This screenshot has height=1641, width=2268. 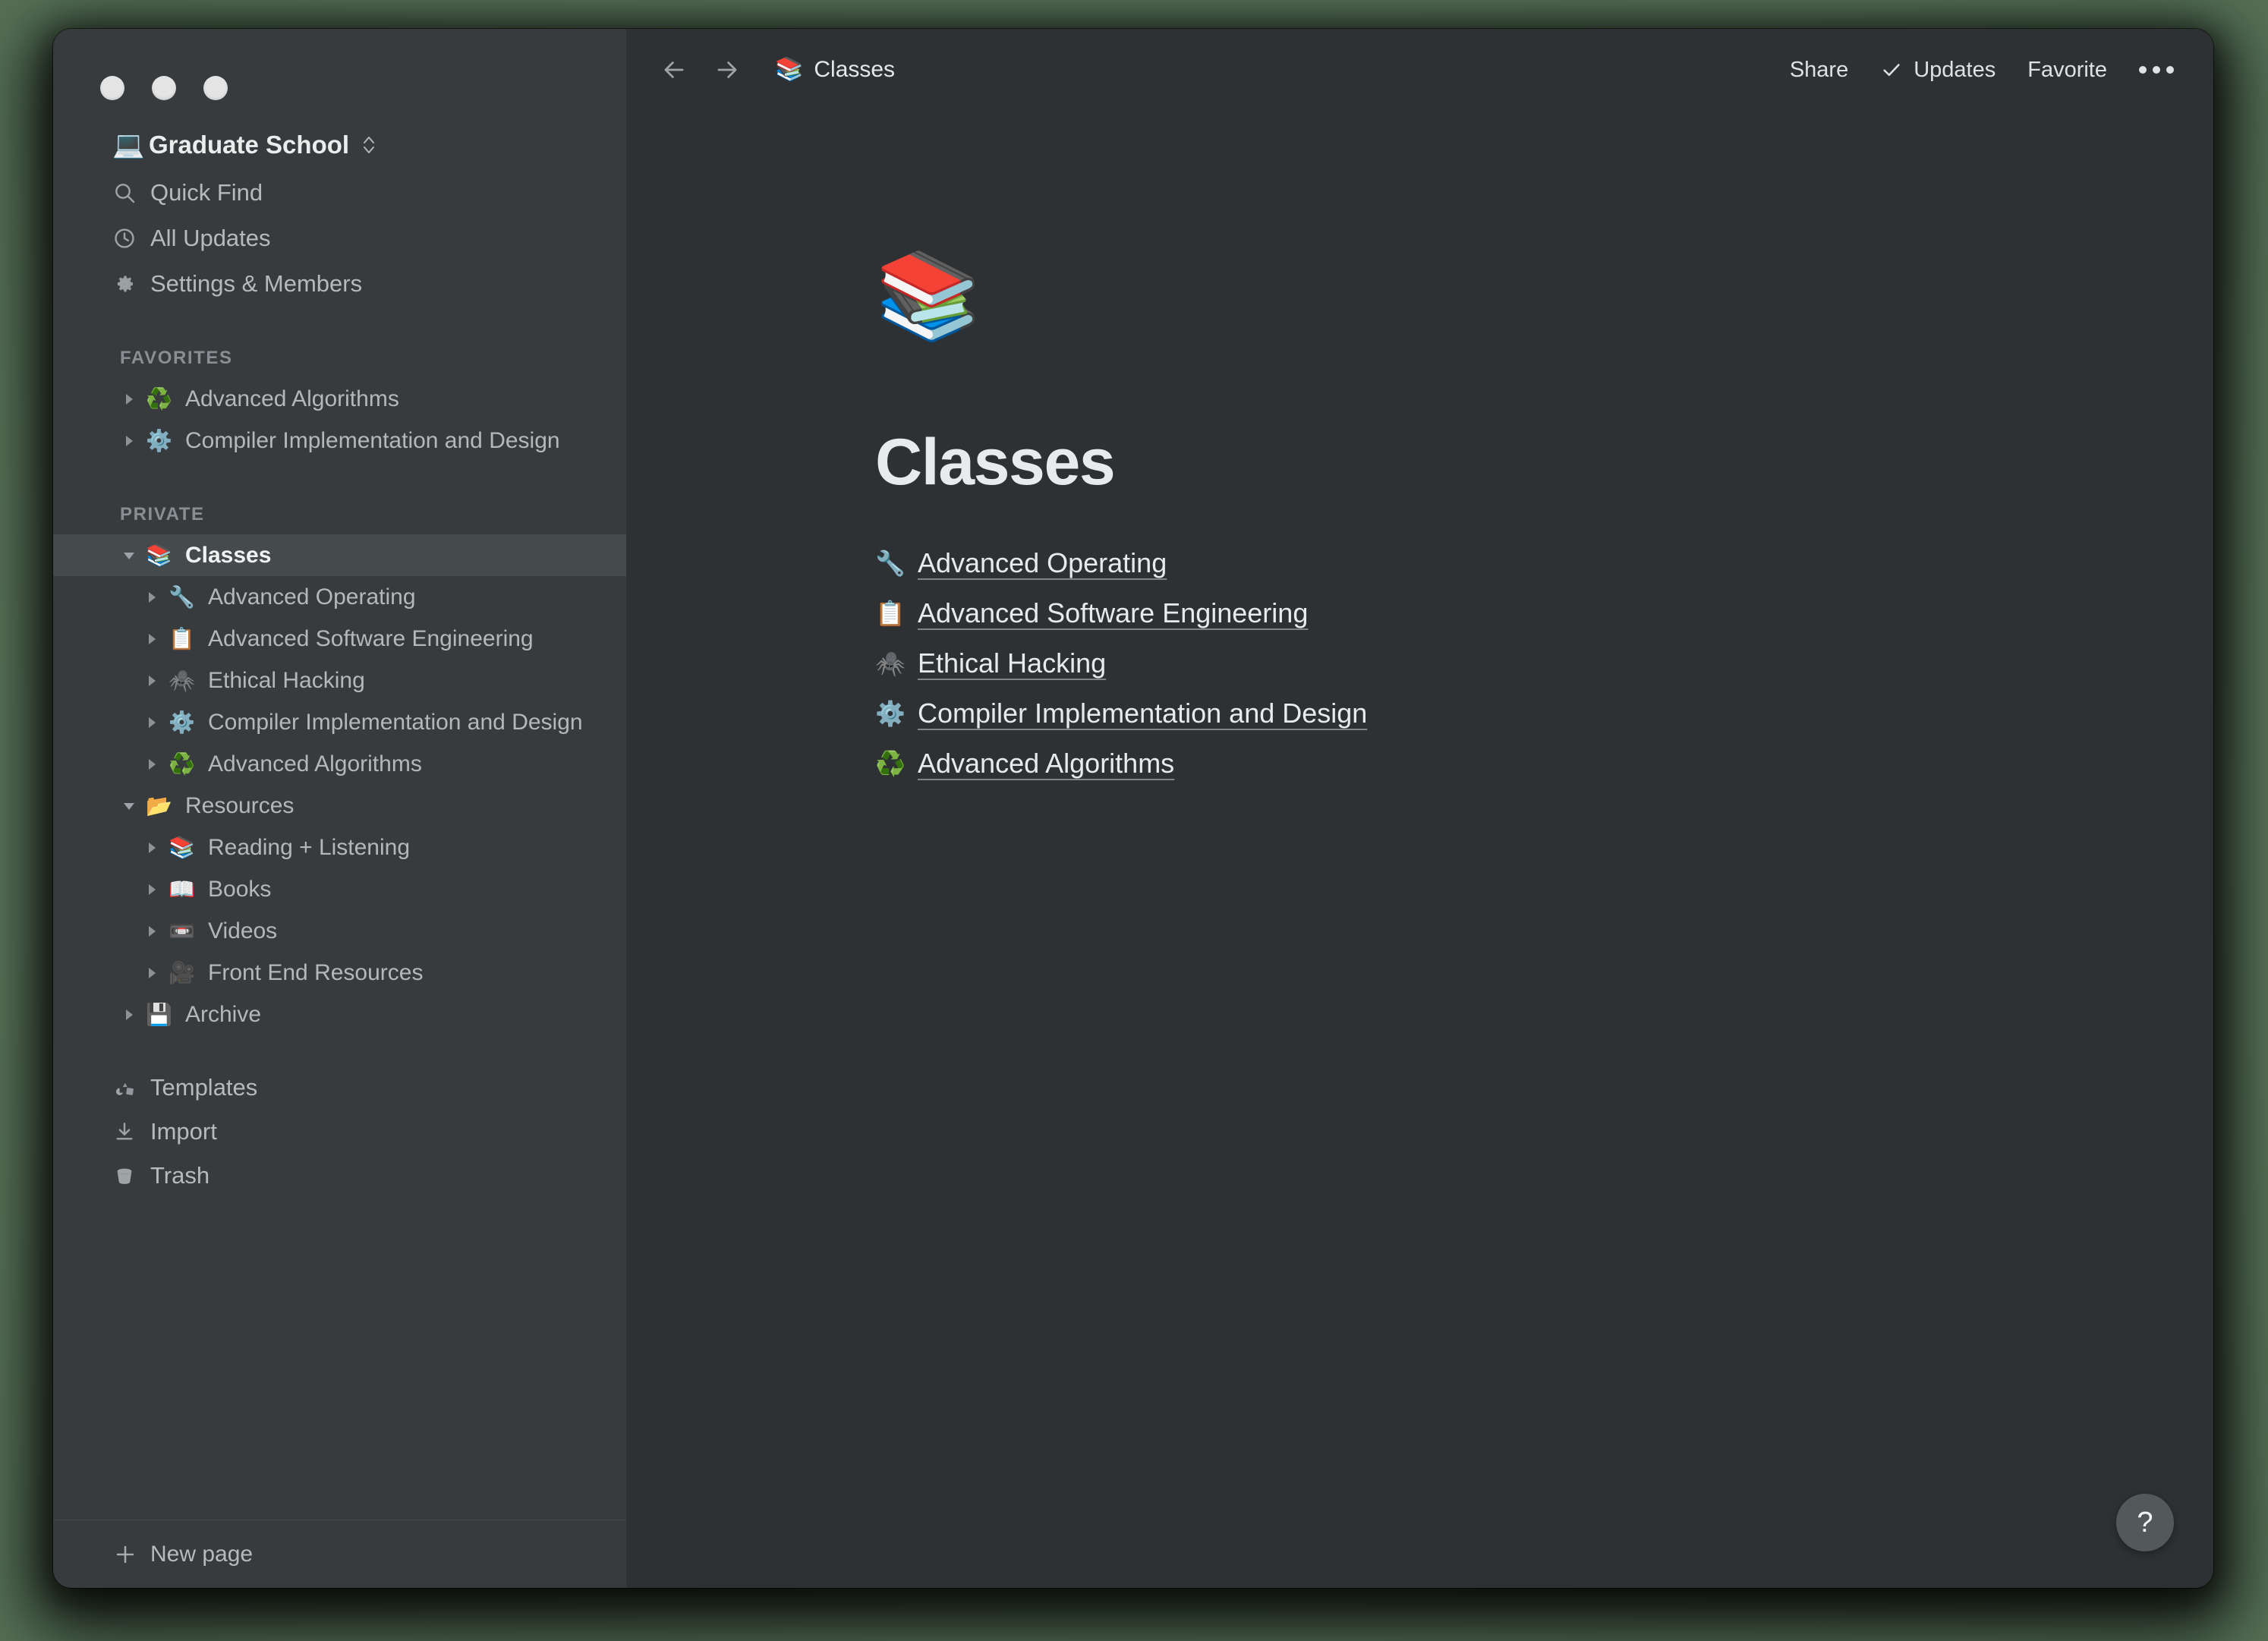 What do you see at coordinates (309, 847) in the screenshot?
I see `sidebar-item-label: Reading + Listening` at bounding box center [309, 847].